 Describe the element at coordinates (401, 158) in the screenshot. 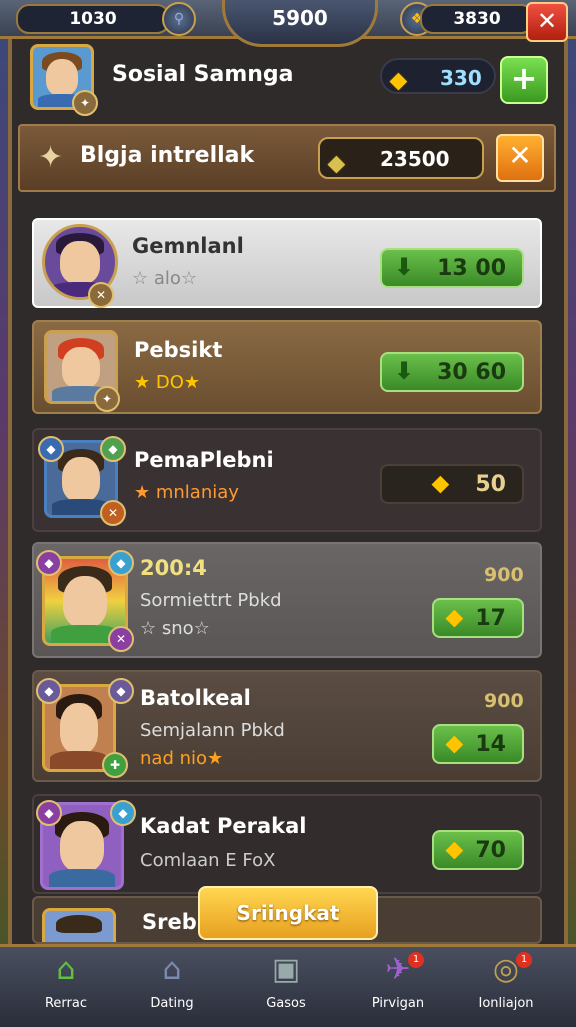

I see `header-value-pill: ⬥ 23500` at that location.